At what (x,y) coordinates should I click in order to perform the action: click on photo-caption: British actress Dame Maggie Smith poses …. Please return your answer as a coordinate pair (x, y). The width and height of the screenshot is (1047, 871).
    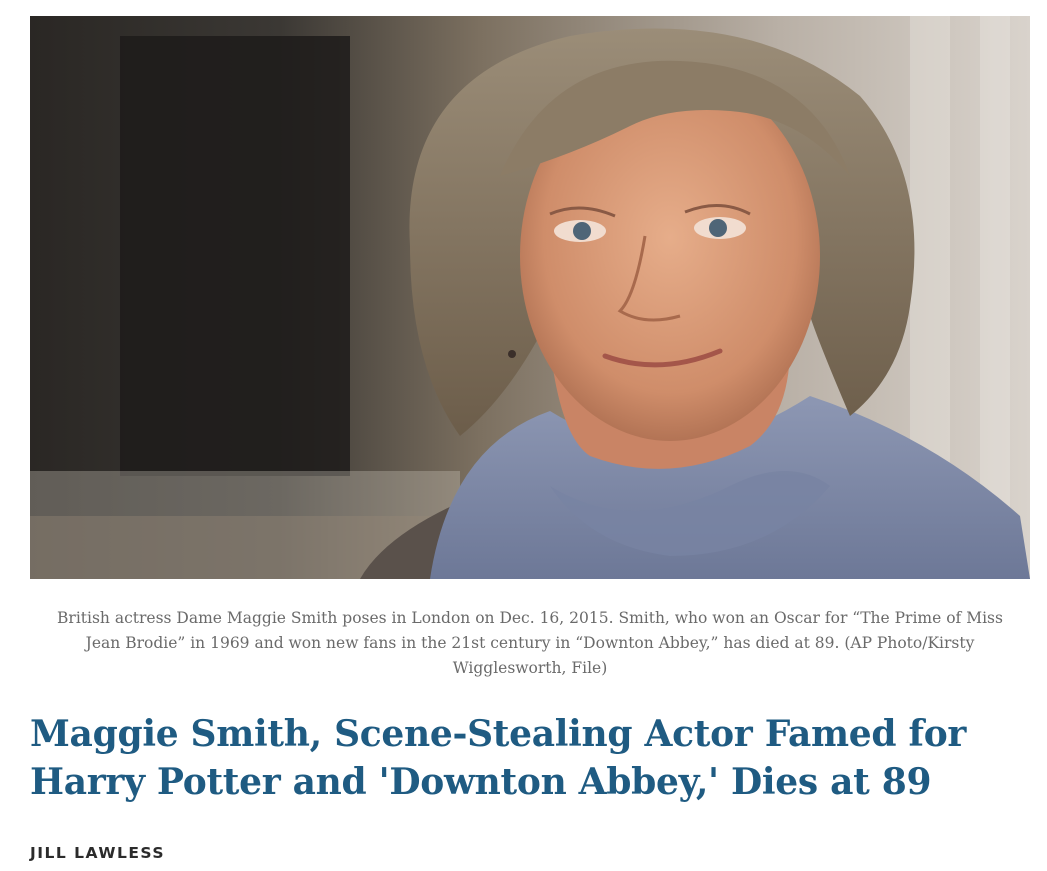
    Looking at the image, I should click on (530, 643).